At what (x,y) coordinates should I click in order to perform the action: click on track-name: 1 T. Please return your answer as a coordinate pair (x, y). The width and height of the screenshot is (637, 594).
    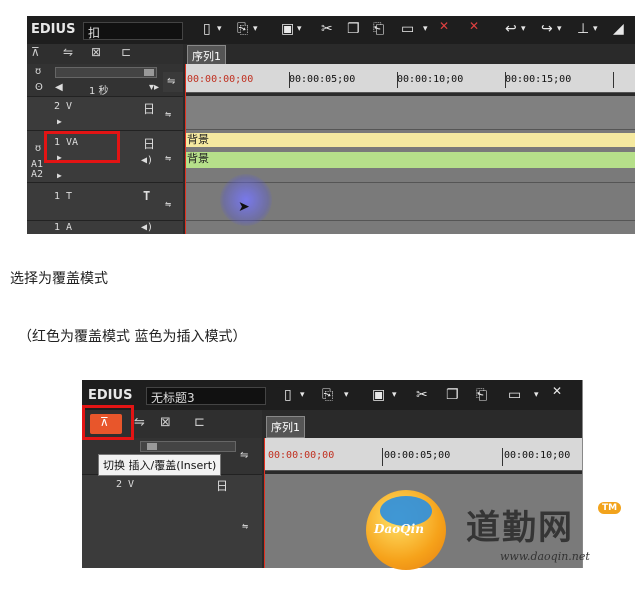
    Looking at the image, I should click on (63, 196).